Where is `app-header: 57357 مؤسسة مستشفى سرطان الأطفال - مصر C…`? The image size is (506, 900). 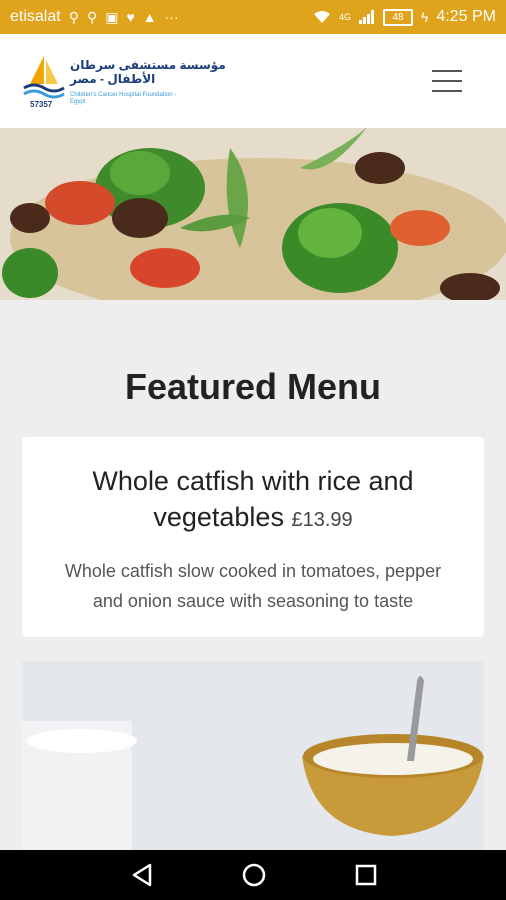 app-header: 57357 مؤسسة مستشفى سرطان الأطفال - مصر C… is located at coordinates (253, 81).